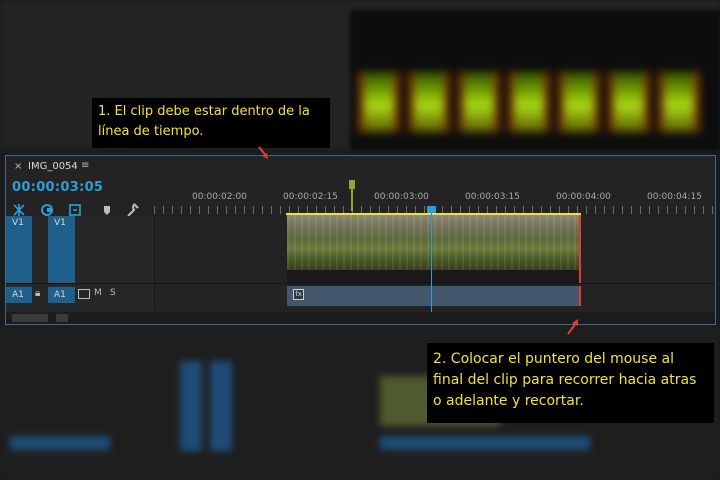  Describe the element at coordinates (113, 293) in the screenshot. I see `solo-button: S` at that location.